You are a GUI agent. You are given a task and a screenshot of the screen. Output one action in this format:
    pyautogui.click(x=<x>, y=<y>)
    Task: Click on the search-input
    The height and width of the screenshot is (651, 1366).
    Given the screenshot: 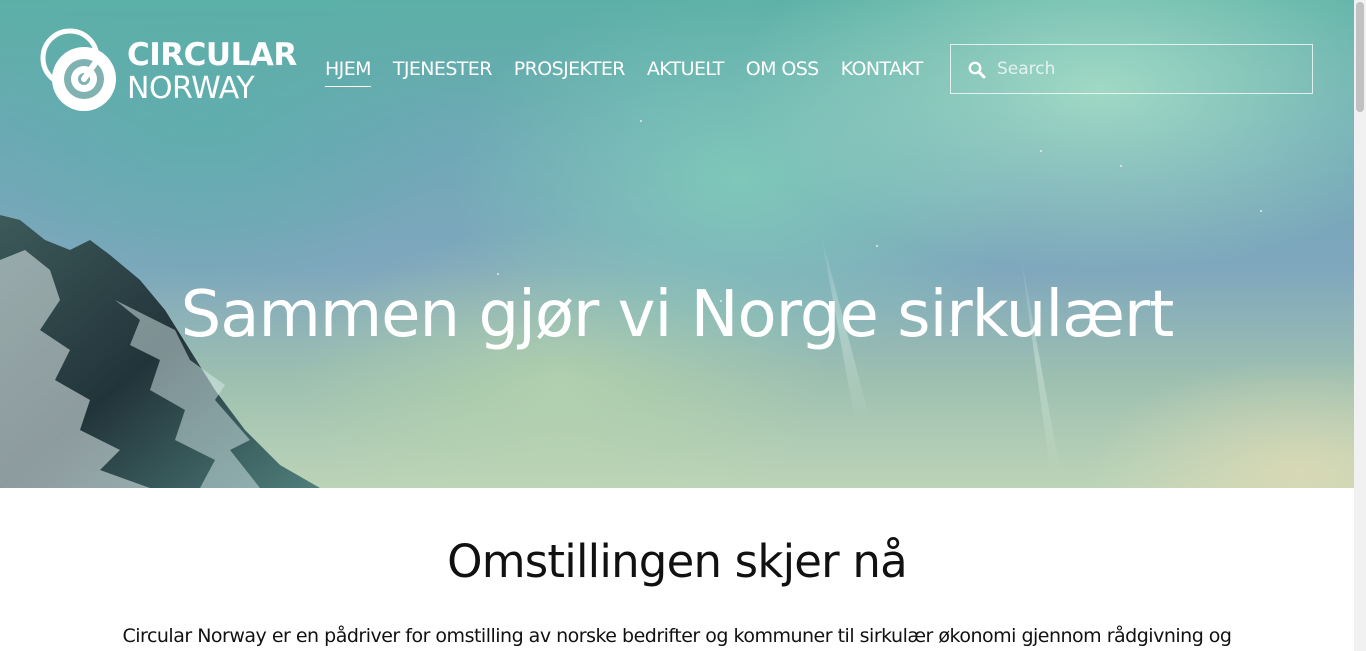 What is the action you would take?
    pyautogui.click(x=1147, y=69)
    